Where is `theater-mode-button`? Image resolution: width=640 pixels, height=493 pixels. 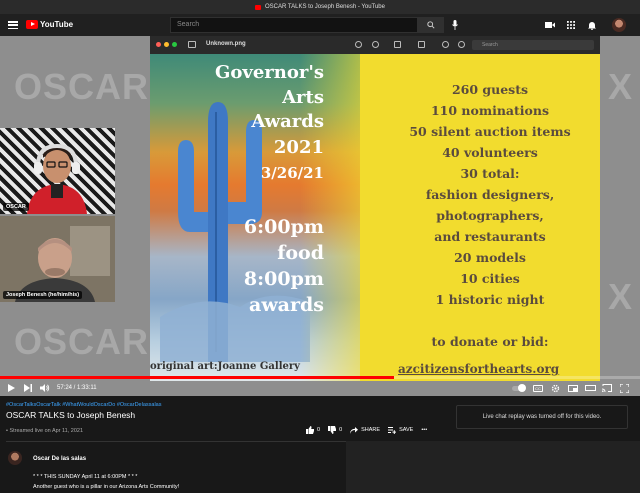 theater-mode-button is located at coordinates (590, 388).